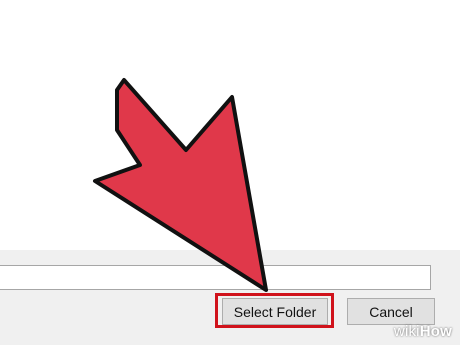 The image size is (460, 345). I want to click on watermark-suffix: How, so click(435, 331).